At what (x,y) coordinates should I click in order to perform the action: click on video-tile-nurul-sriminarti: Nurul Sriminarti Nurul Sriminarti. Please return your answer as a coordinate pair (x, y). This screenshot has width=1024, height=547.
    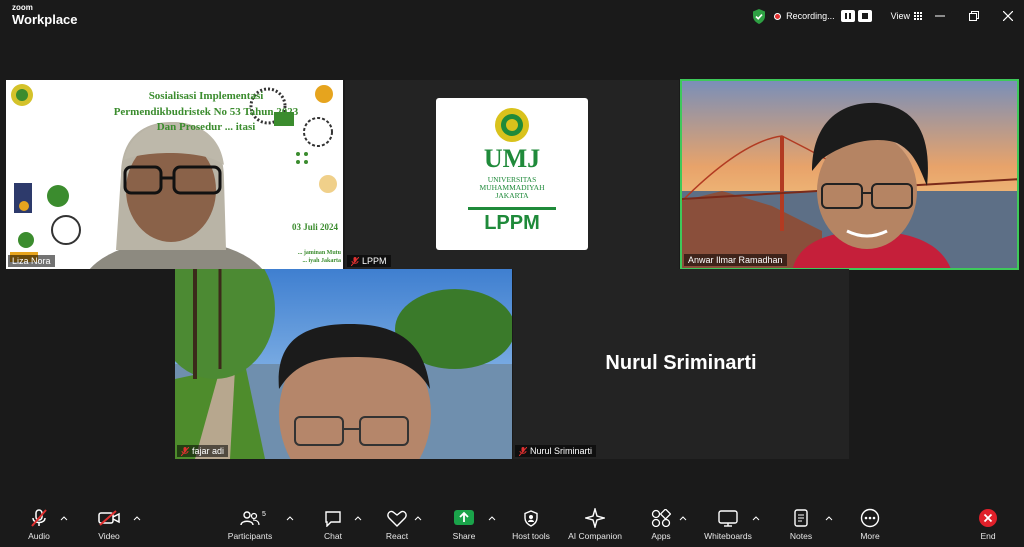
    Looking at the image, I should click on (681, 364).